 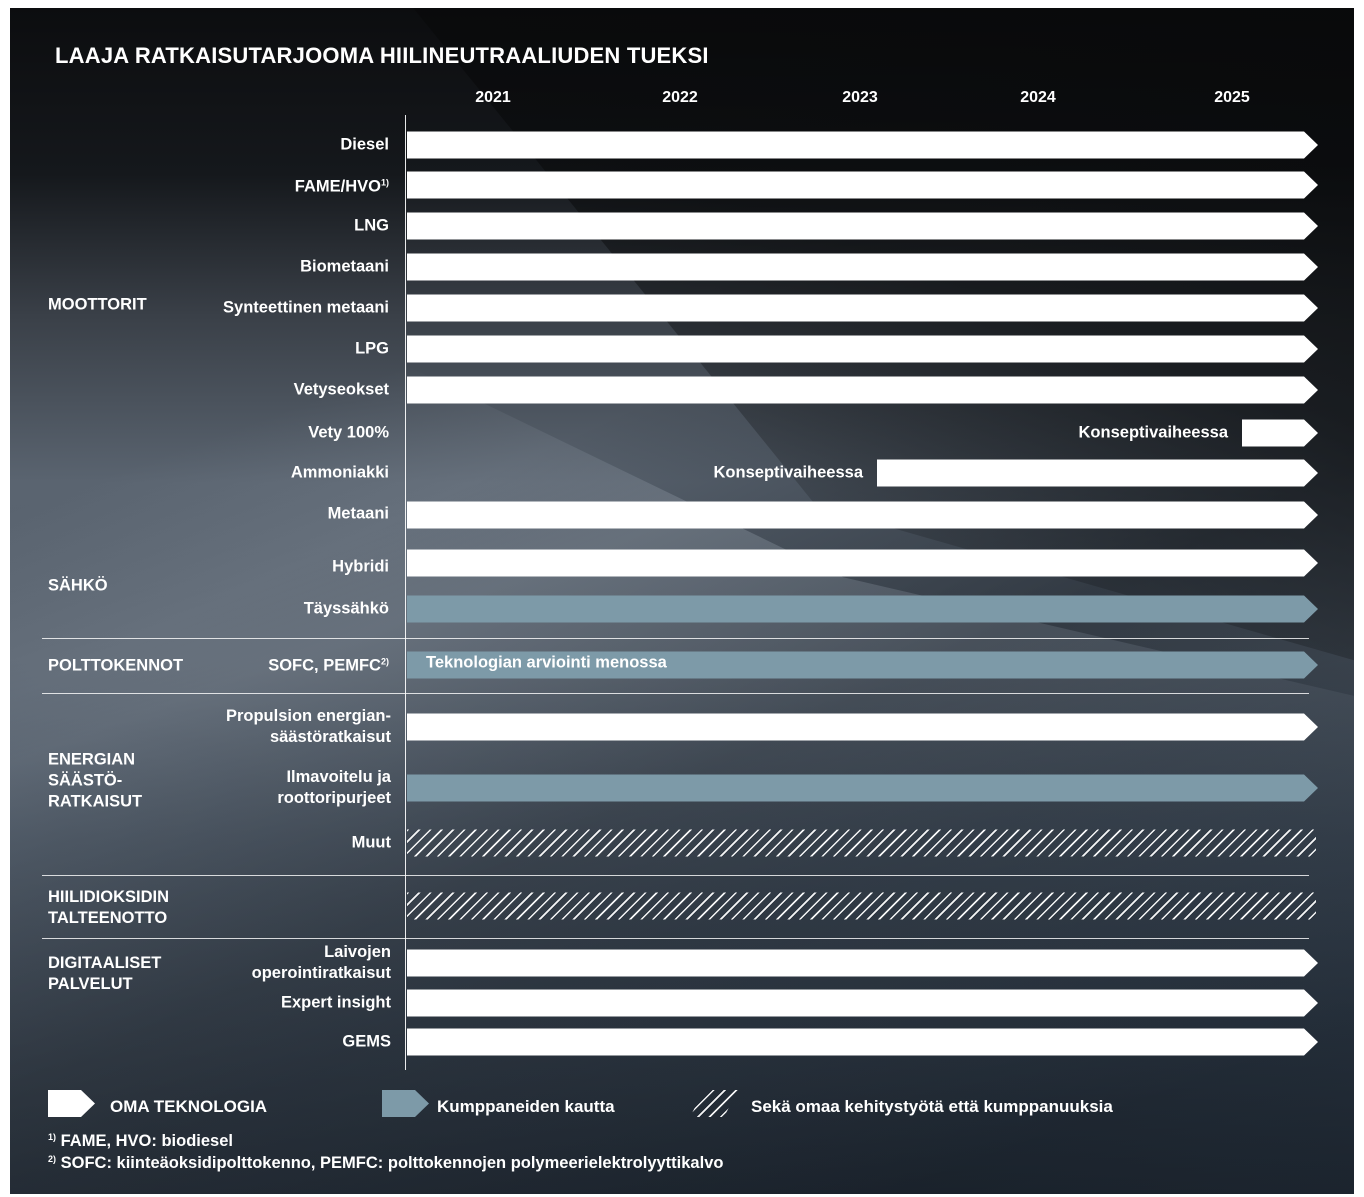 I want to click on group-label-digital: DIGITAALISET PALVELUT, so click(x=104, y=974).